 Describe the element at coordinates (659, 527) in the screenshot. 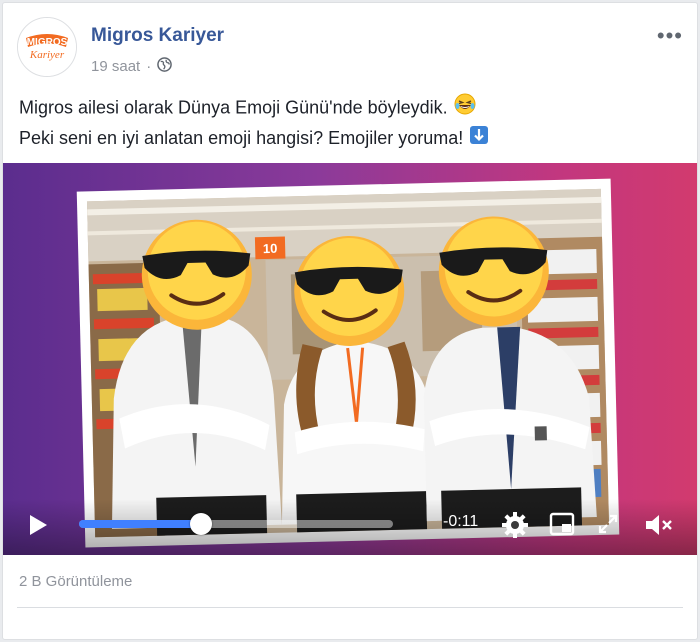

I see `mute-icon` at that location.